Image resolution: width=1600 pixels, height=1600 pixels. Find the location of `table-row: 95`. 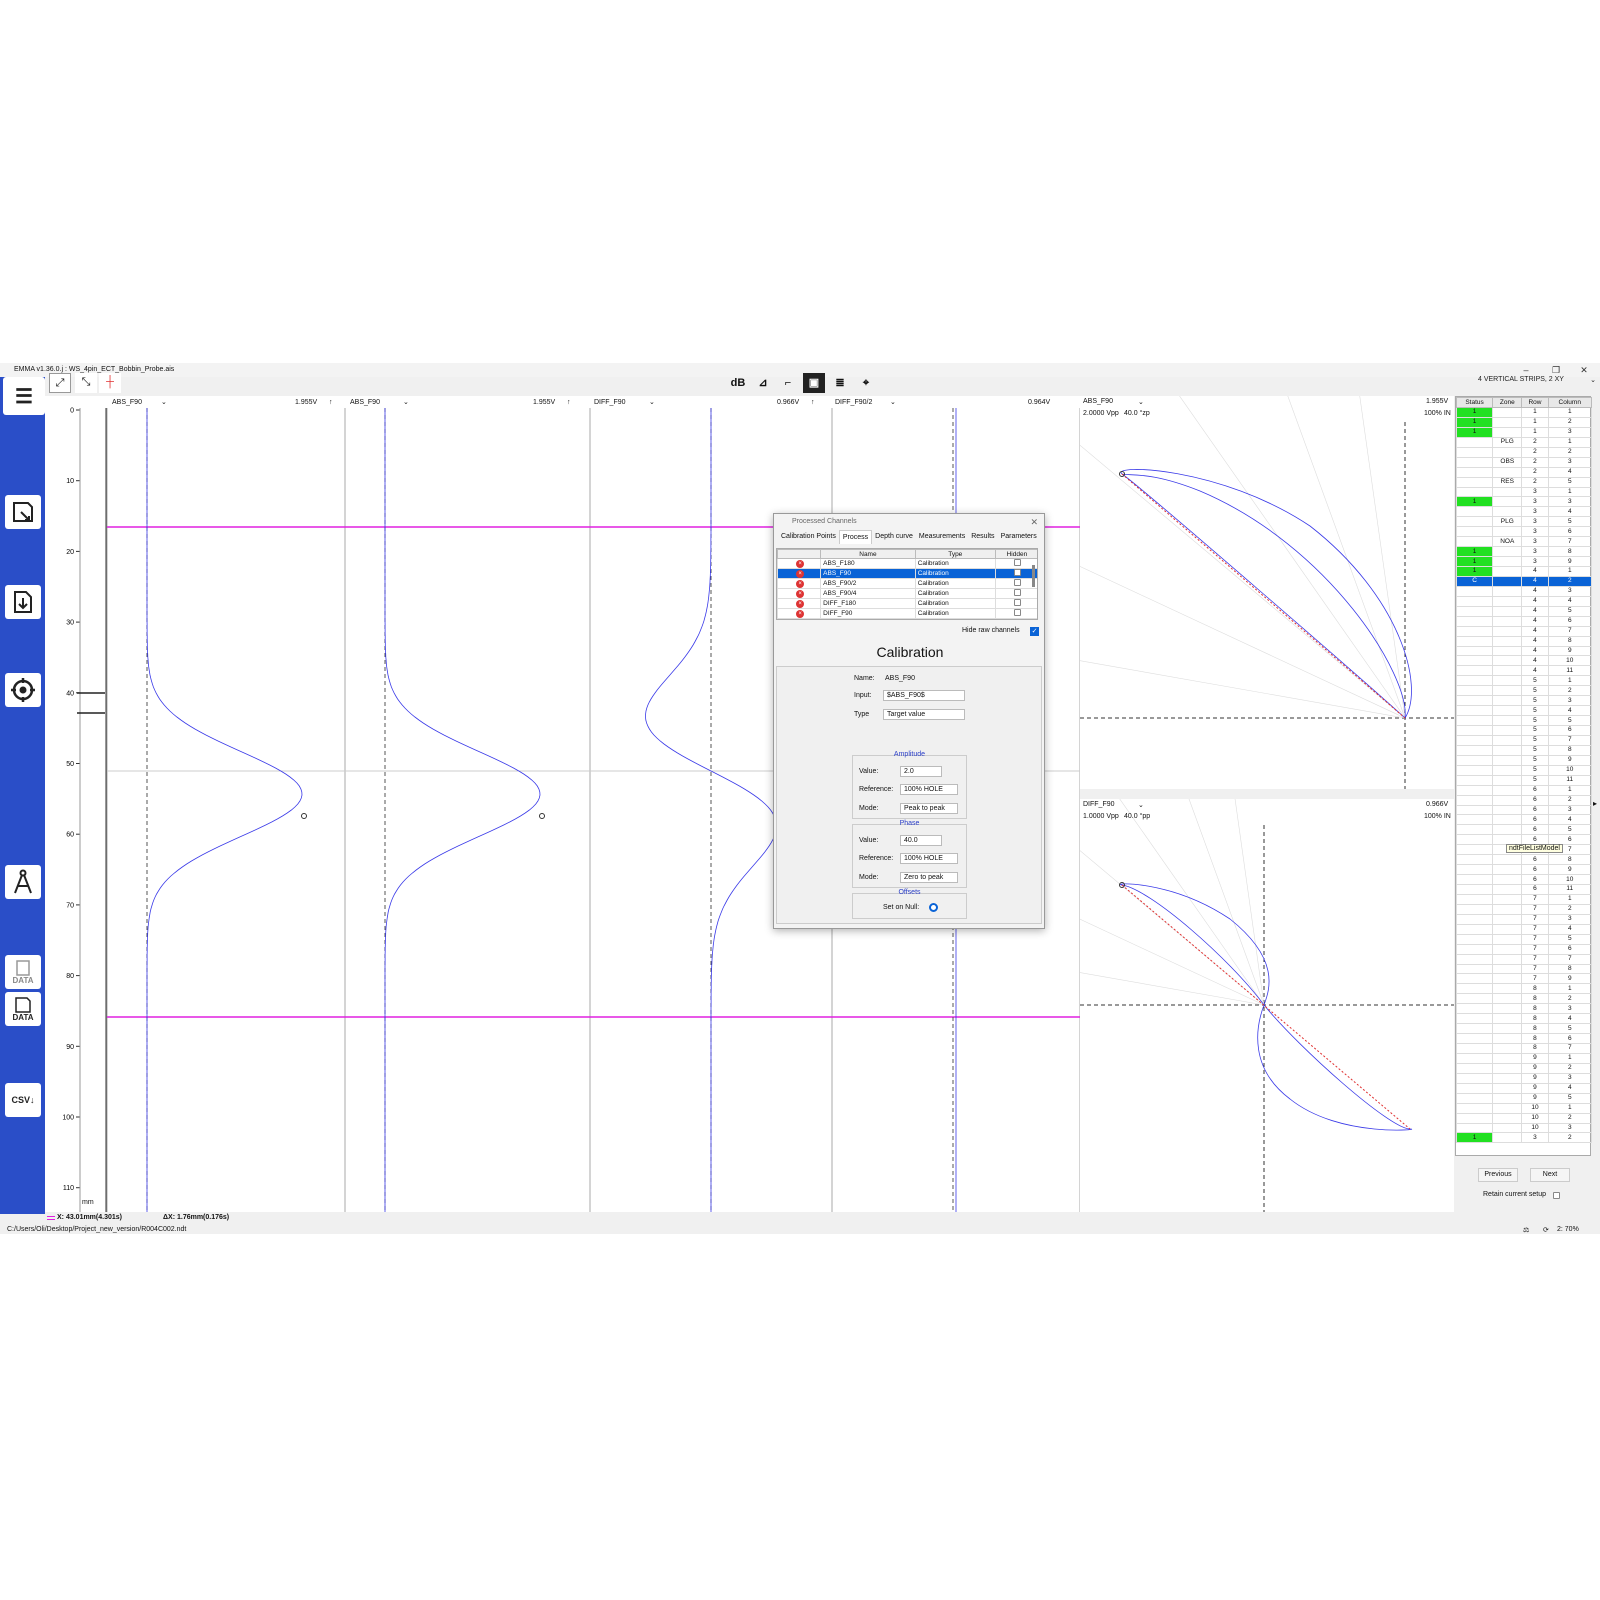

table-row: 95 is located at coordinates (1523, 1098).